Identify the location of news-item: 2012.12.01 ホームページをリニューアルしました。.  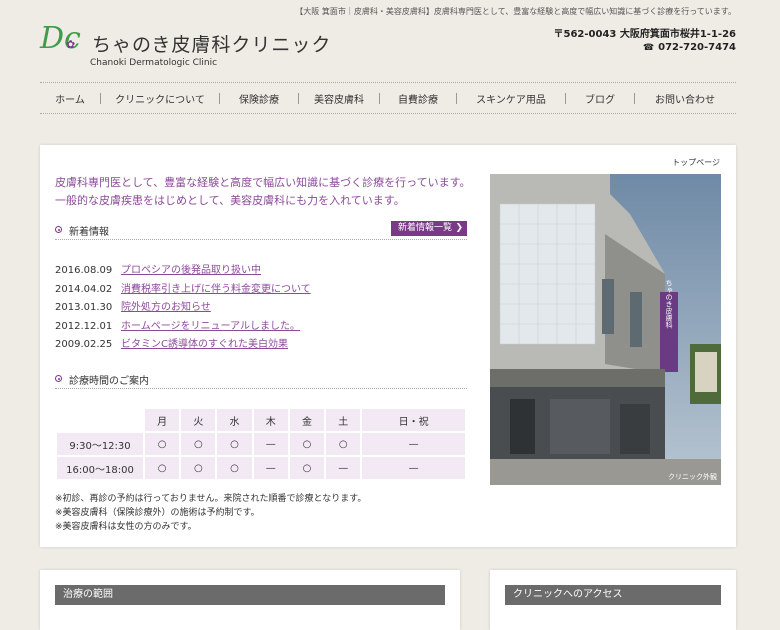
(261, 326).